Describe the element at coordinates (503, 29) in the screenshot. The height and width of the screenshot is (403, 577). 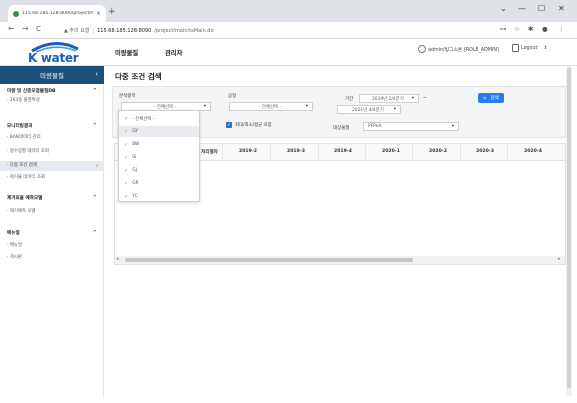
I see `key-icon: ⊶` at that location.